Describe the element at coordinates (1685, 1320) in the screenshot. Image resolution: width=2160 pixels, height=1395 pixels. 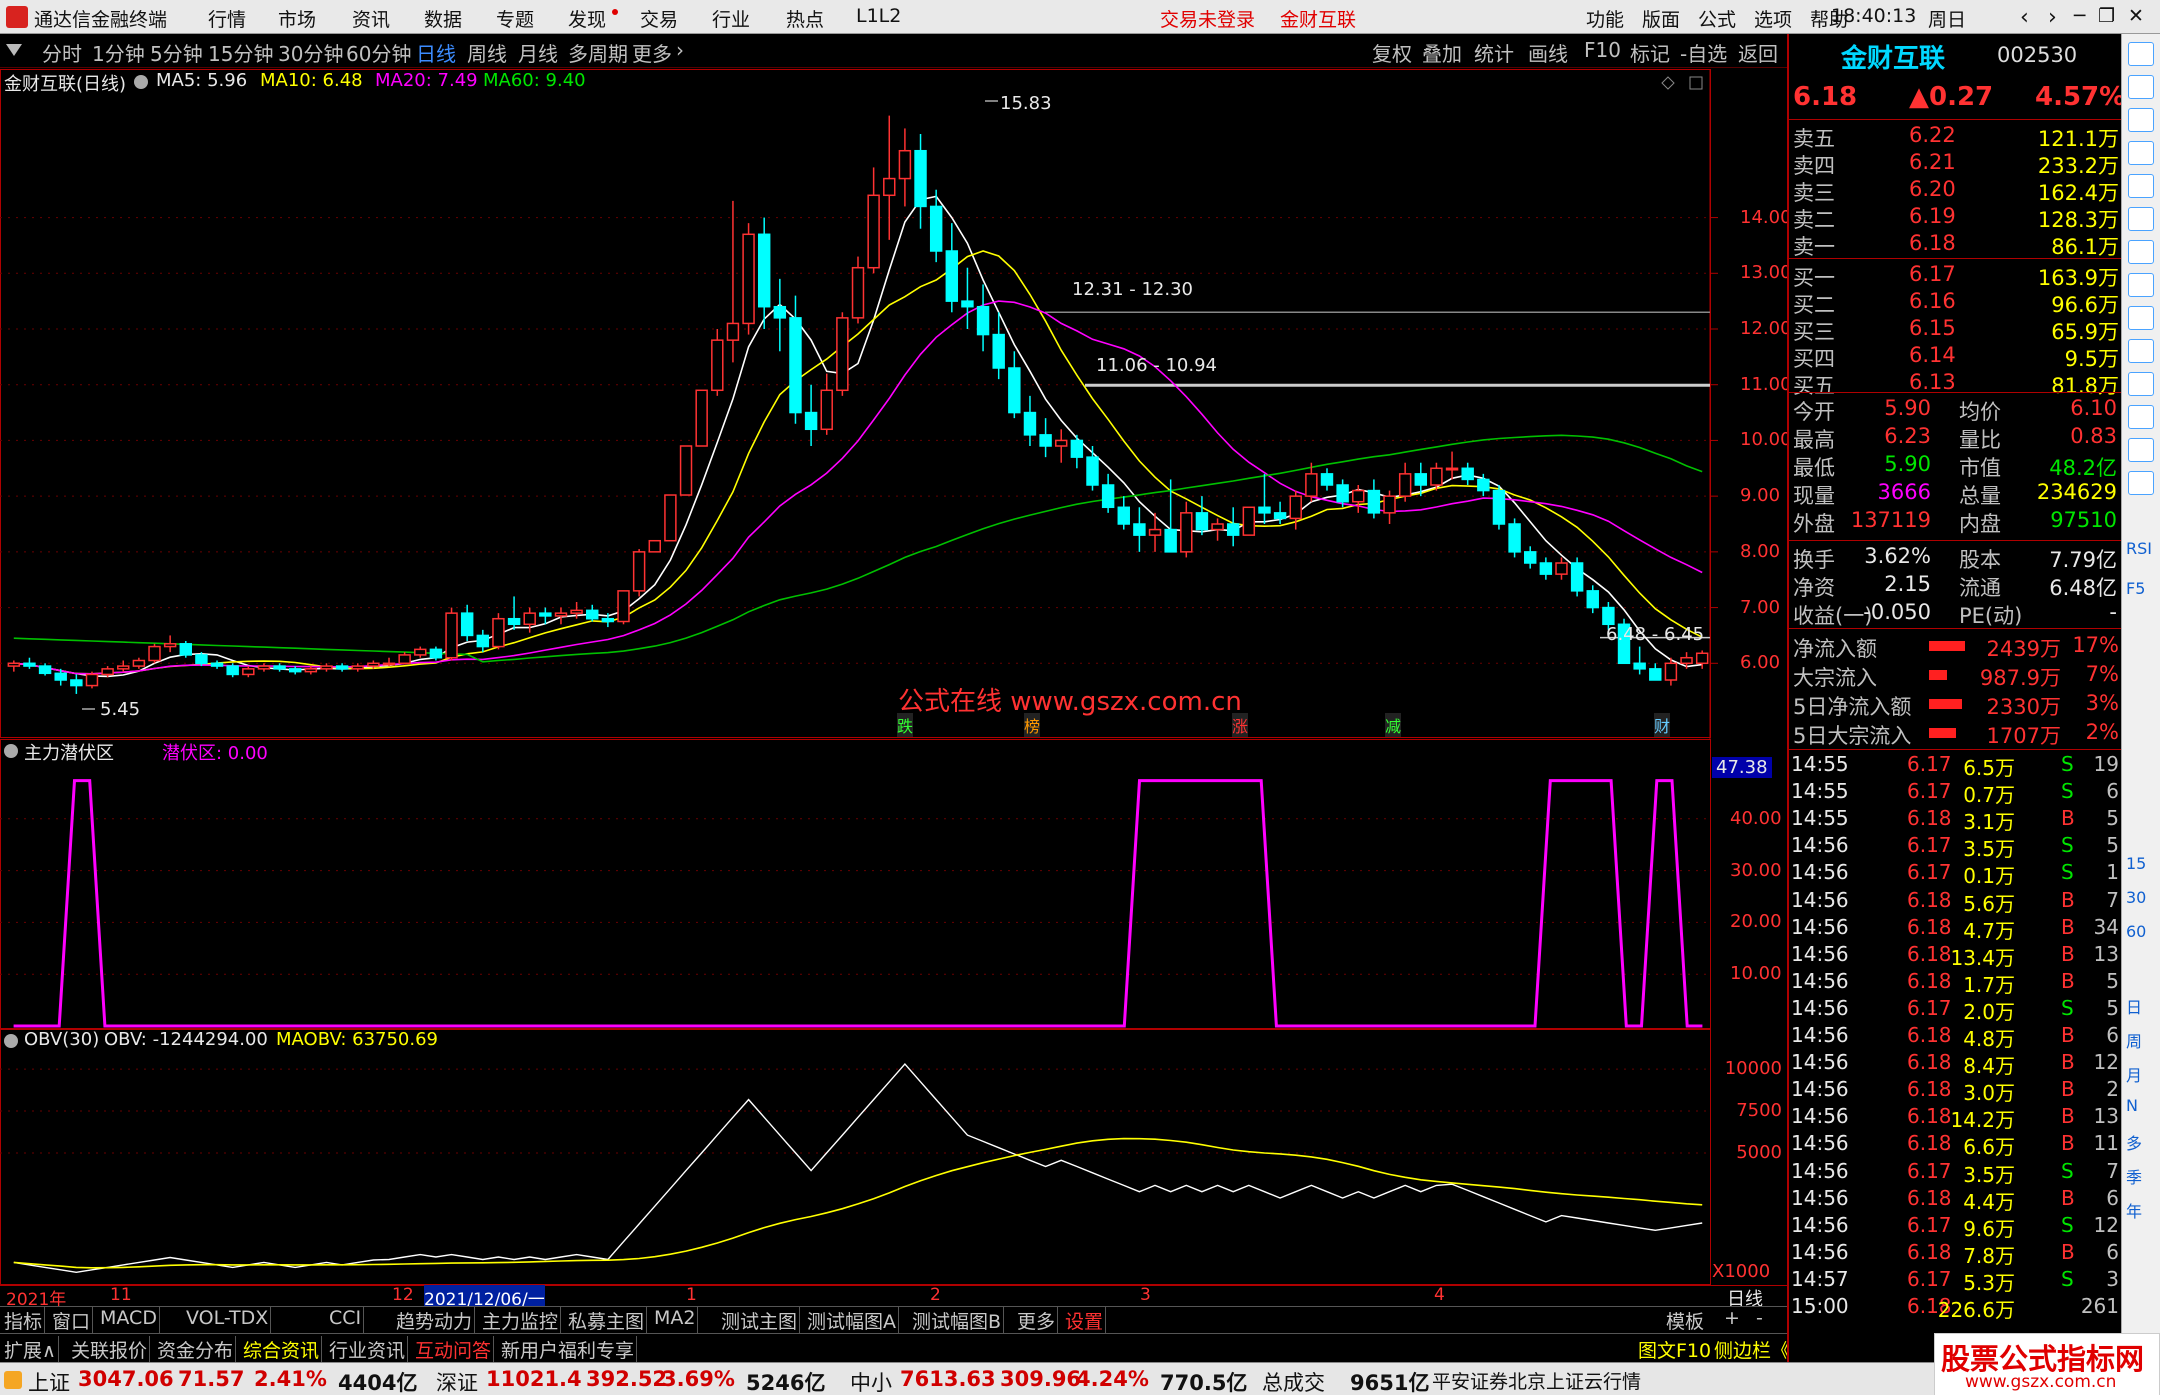
I see `template-button-0: 模板` at that location.